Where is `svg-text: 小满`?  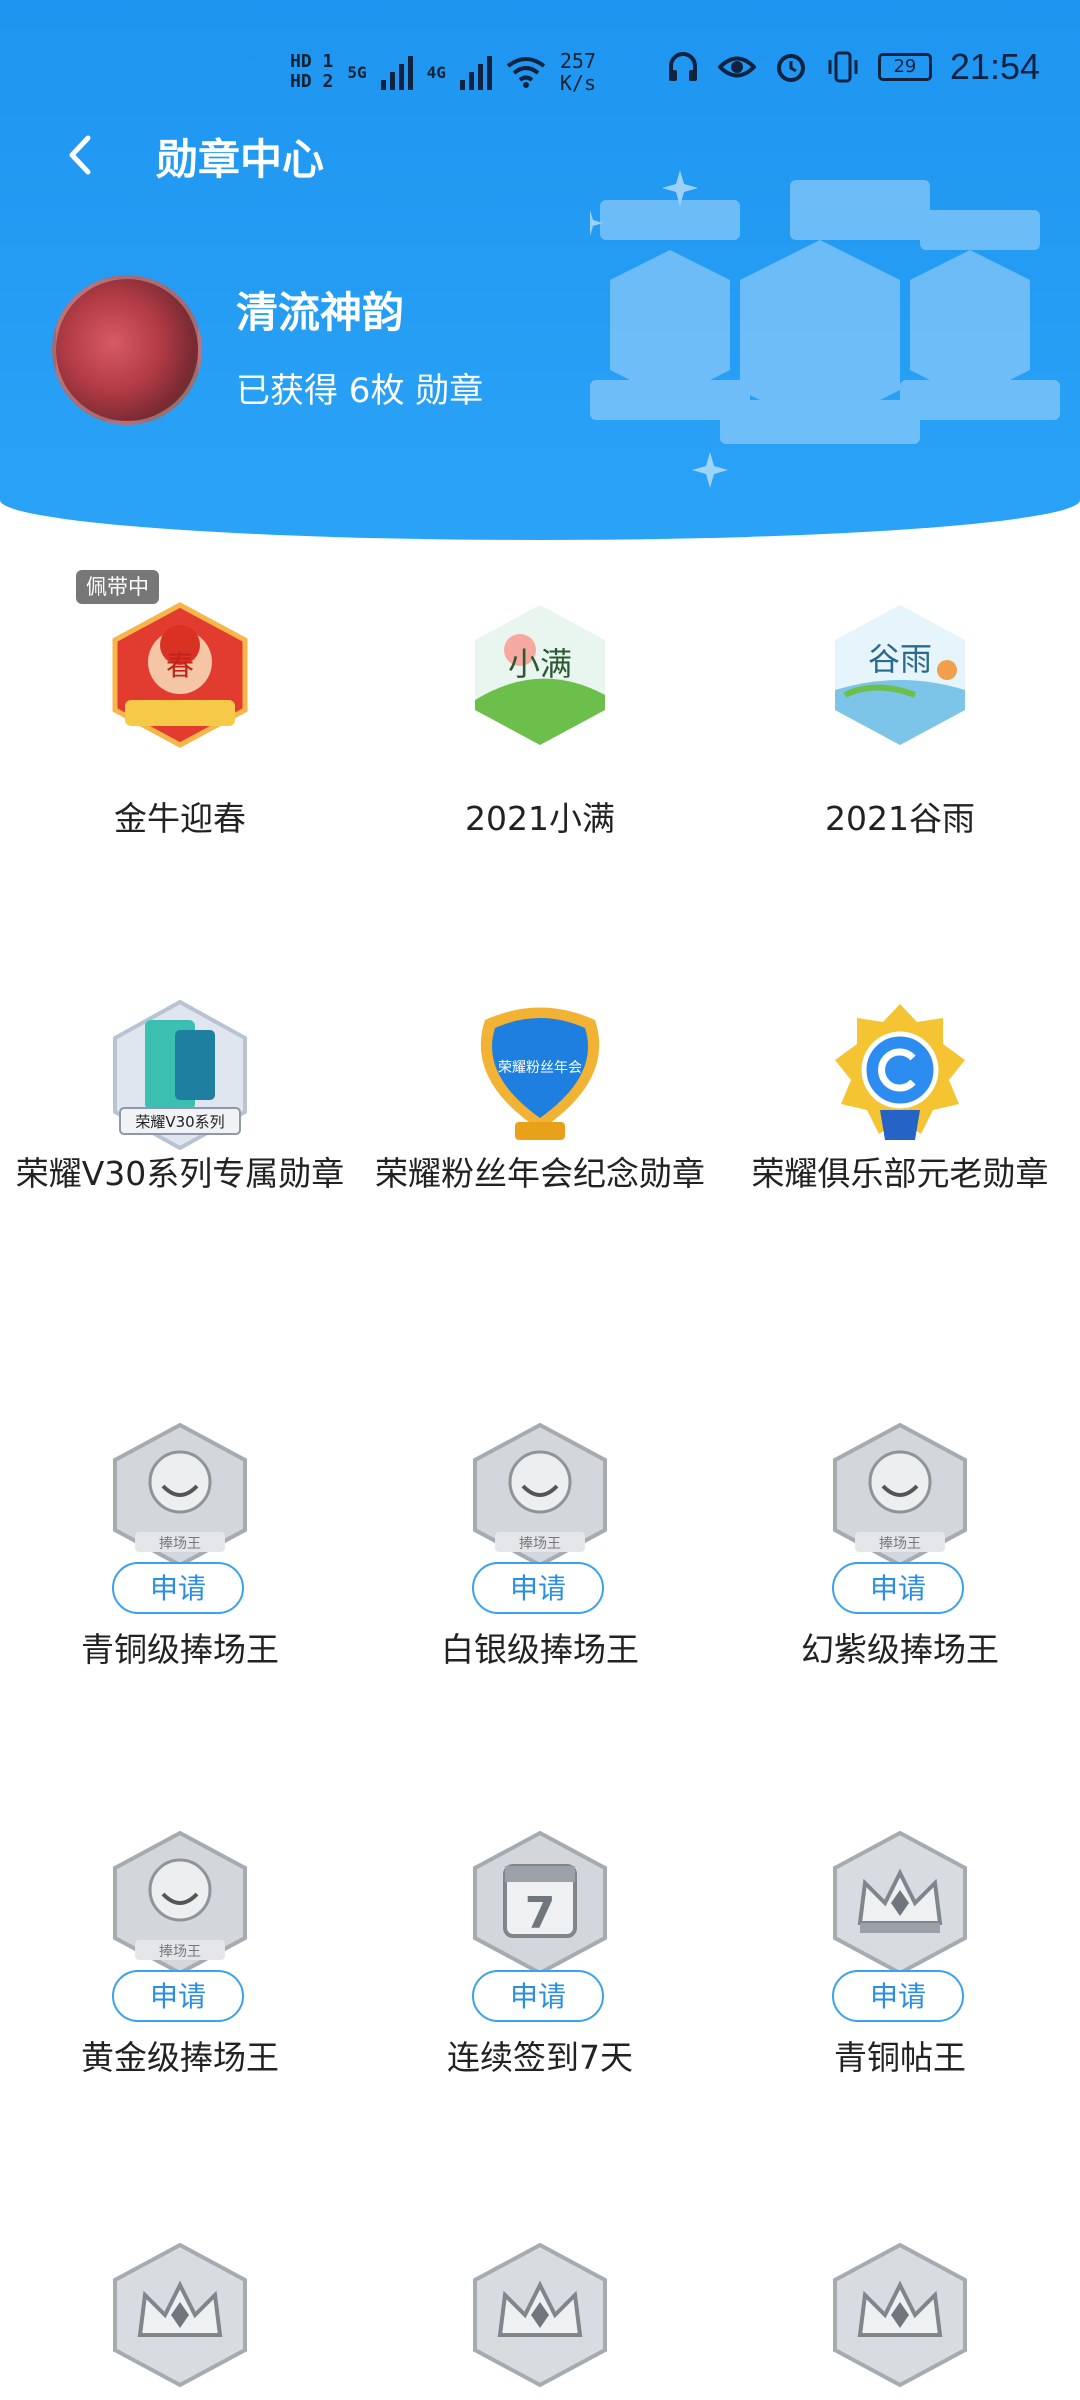 svg-text: 小满 is located at coordinates (540, 664).